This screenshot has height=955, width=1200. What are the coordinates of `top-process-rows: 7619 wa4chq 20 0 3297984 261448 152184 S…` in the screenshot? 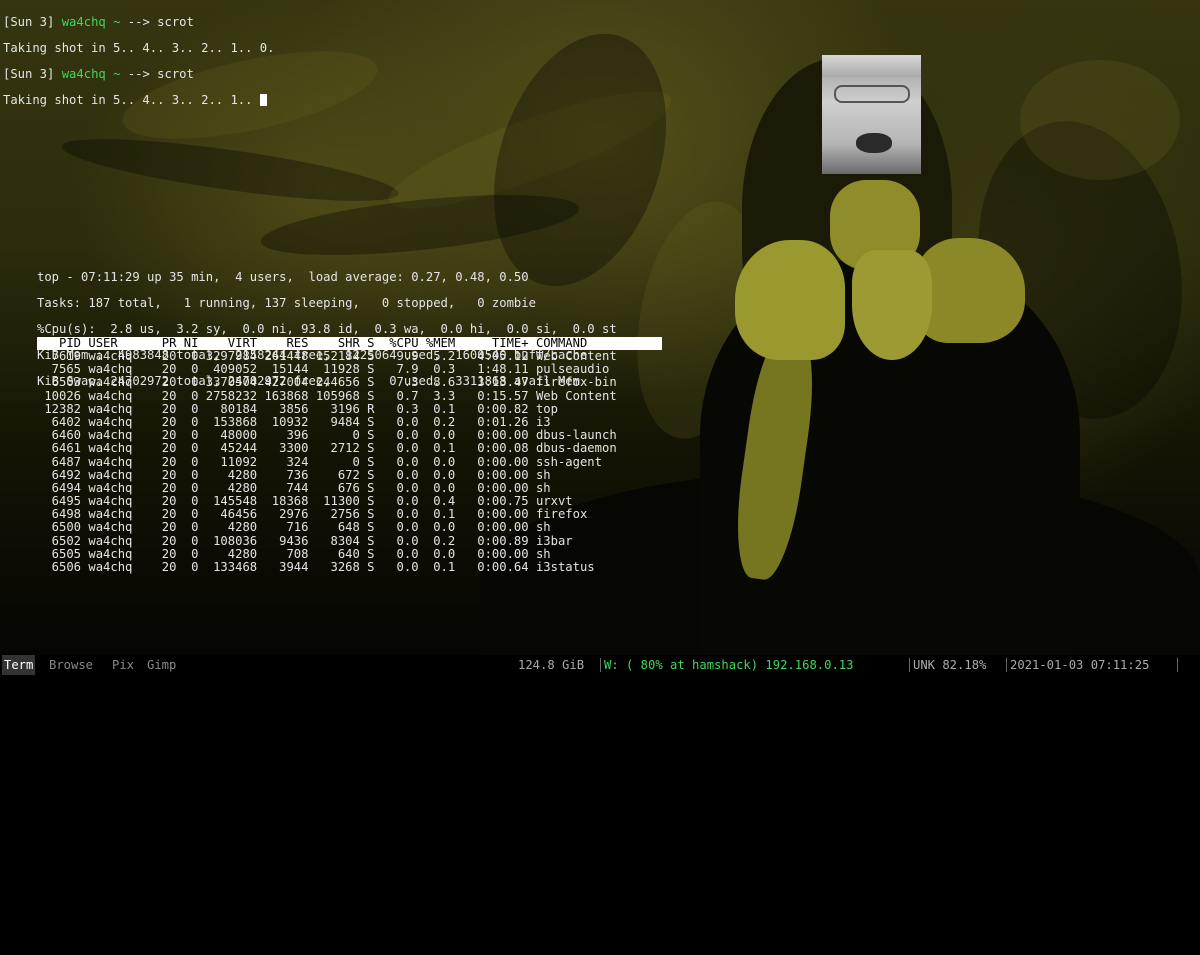 It's located at (349, 461).